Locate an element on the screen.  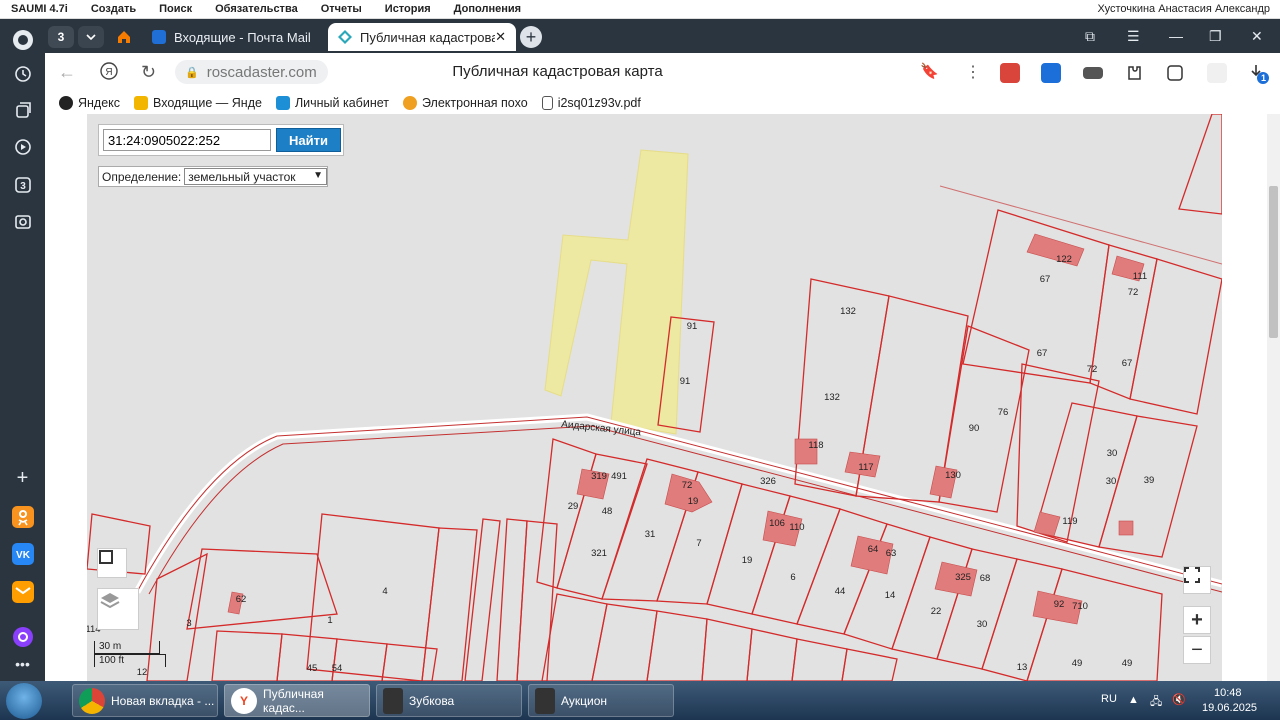
page-scrollbar is located at coordinates (1273, 397).